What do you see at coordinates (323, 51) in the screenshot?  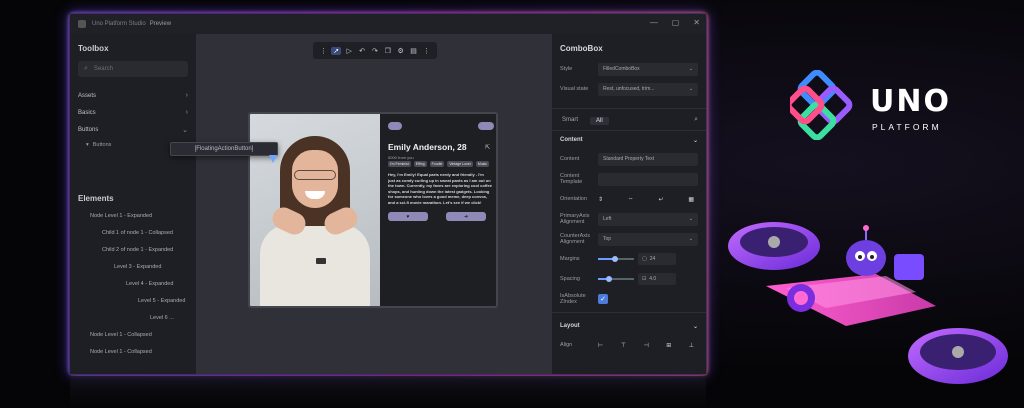 I see `grip-icon: ⋮` at bounding box center [323, 51].